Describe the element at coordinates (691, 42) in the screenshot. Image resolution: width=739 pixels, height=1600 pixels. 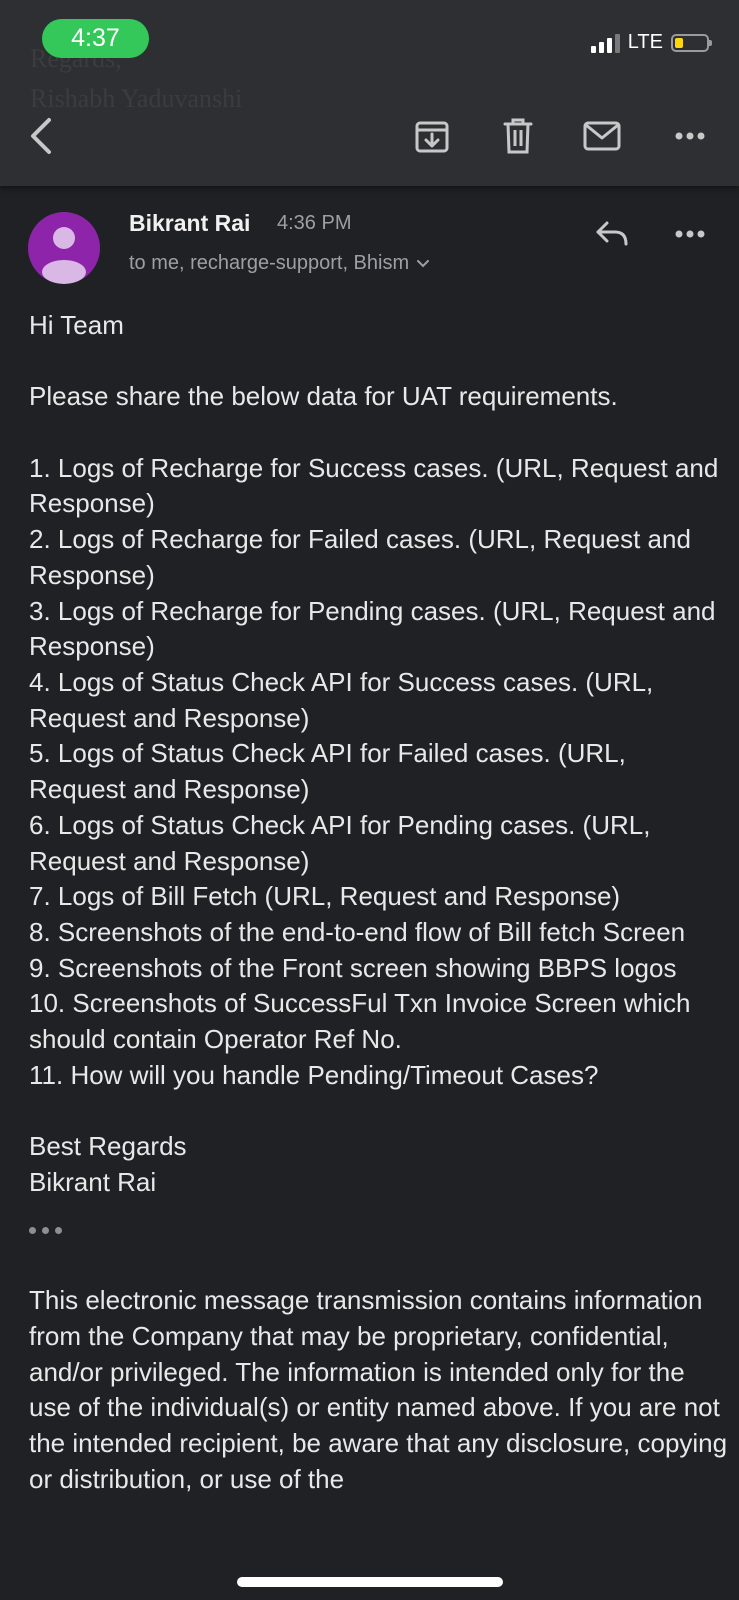
I see `battery-icon` at that location.